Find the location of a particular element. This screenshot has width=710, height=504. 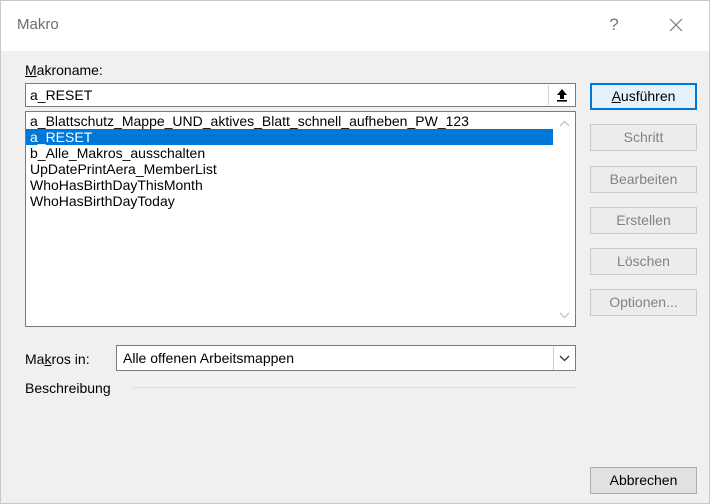

macros-in-dropdown-button is located at coordinates (564, 358).